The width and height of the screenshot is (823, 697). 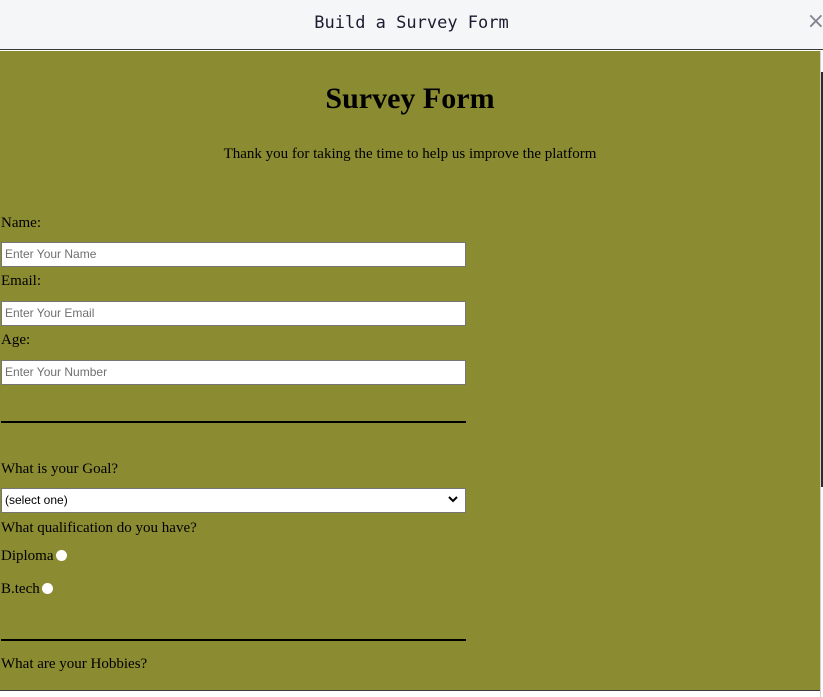 I want to click on close-icon: ×, so click(x=815, y=22).